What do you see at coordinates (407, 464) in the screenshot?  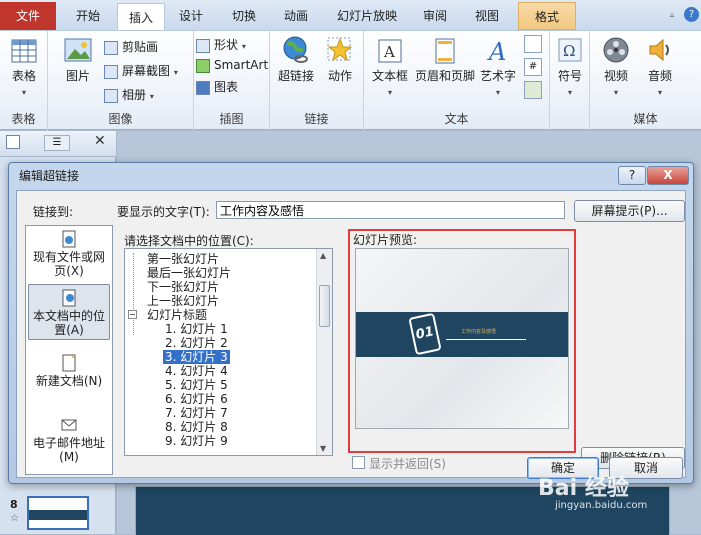 I see `show-return-label: 显示并返回(S)` at bounding box center [407, 464].